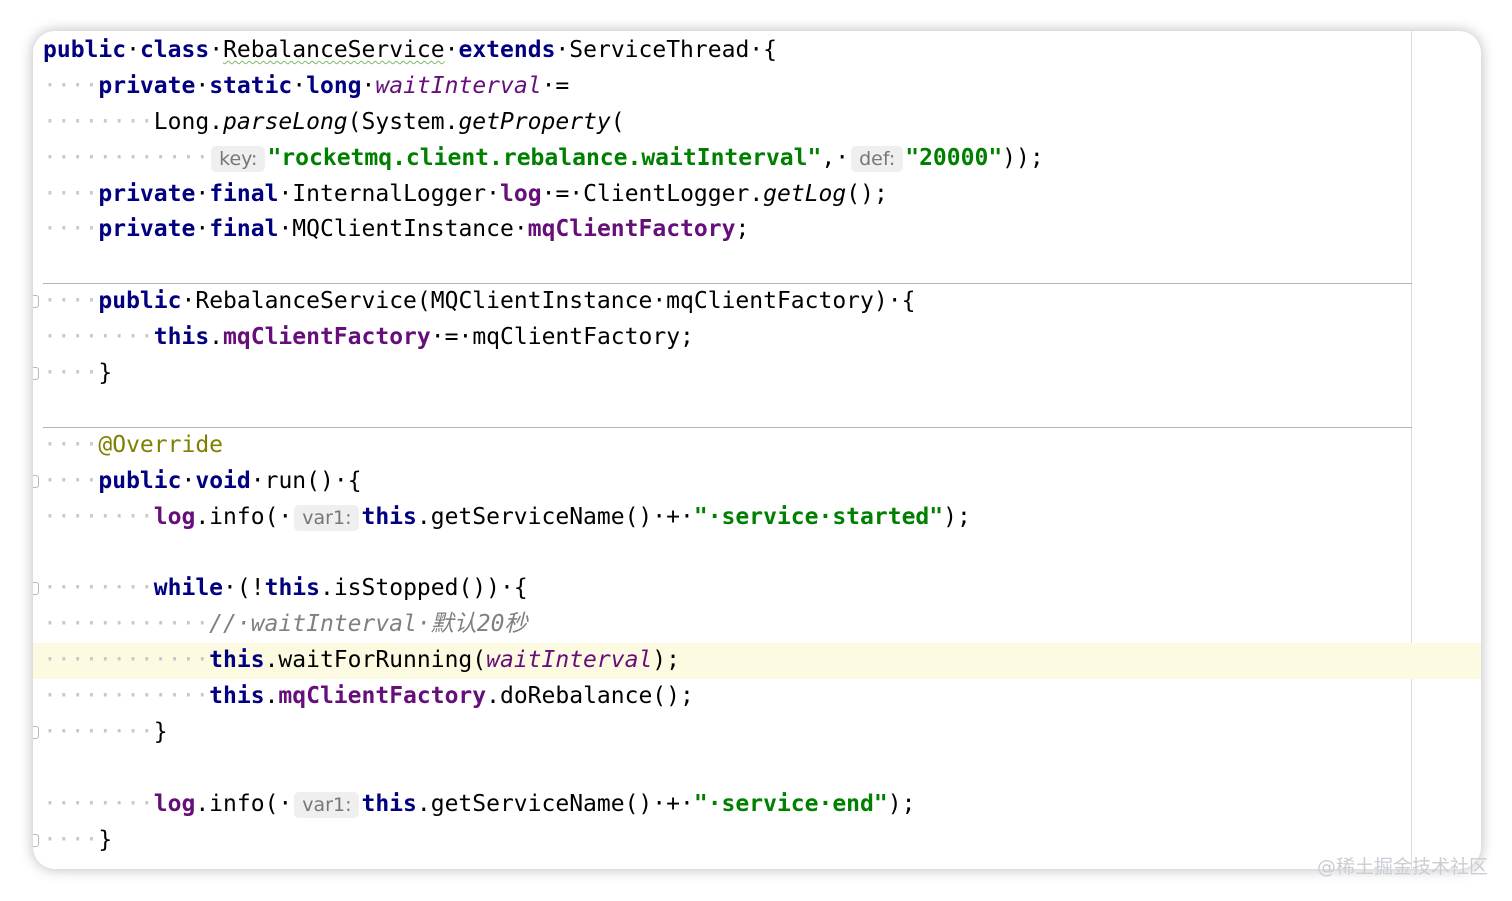  I want to click on code-token: .doRebalance();, so click(590, 696).